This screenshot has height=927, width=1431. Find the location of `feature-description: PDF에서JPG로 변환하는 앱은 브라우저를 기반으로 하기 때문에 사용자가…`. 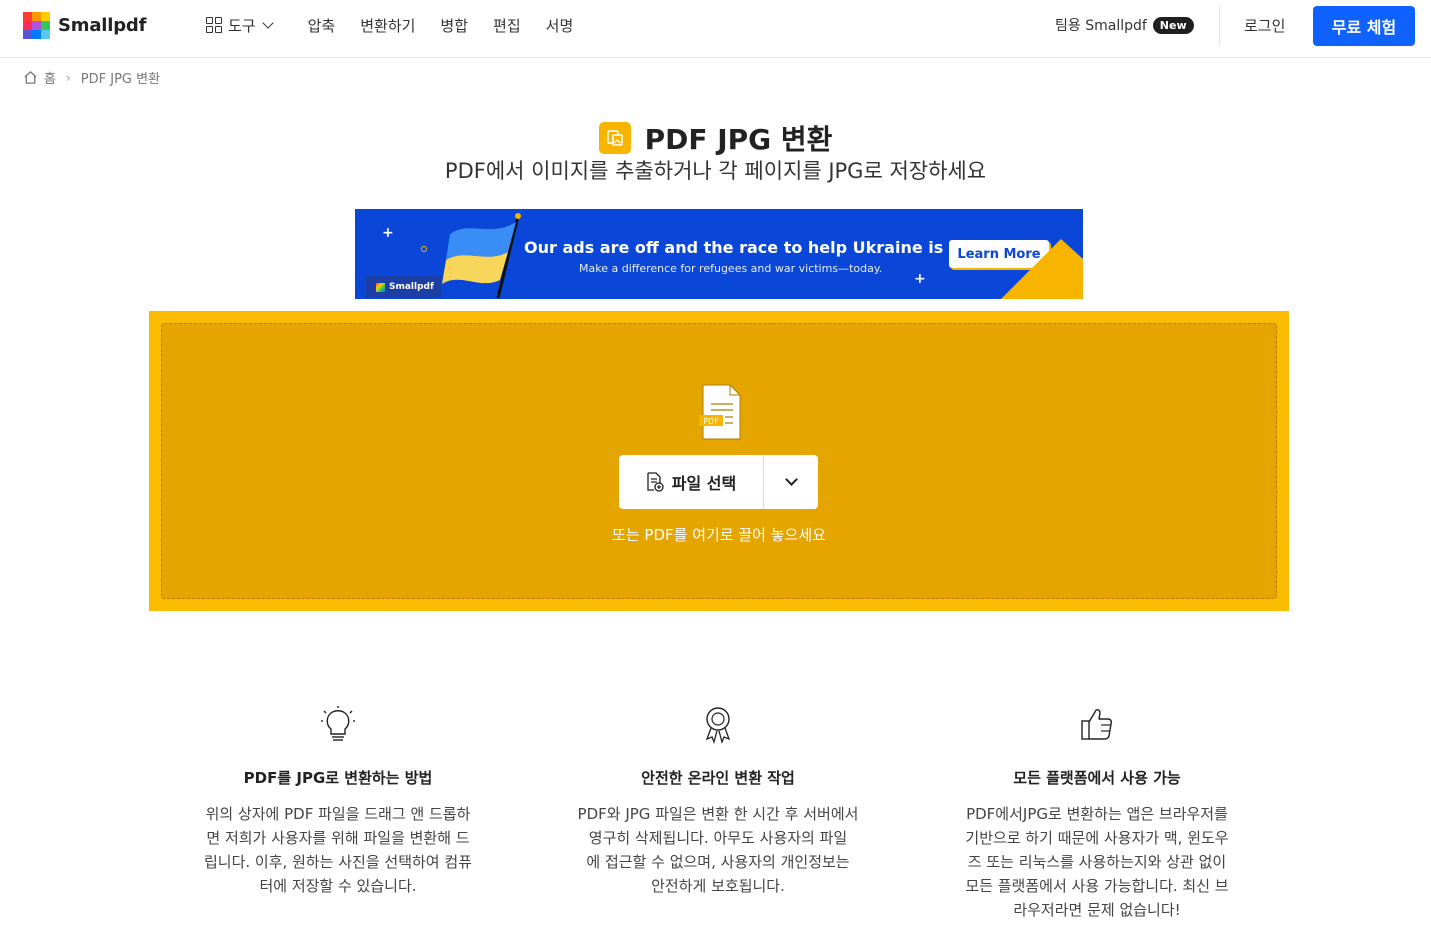

feature-description: PDF에서JPG로 변환하는 앱은 브라우저를 기반으로 하기 때문에 사용자가… is located at coordinates (1097, 862).